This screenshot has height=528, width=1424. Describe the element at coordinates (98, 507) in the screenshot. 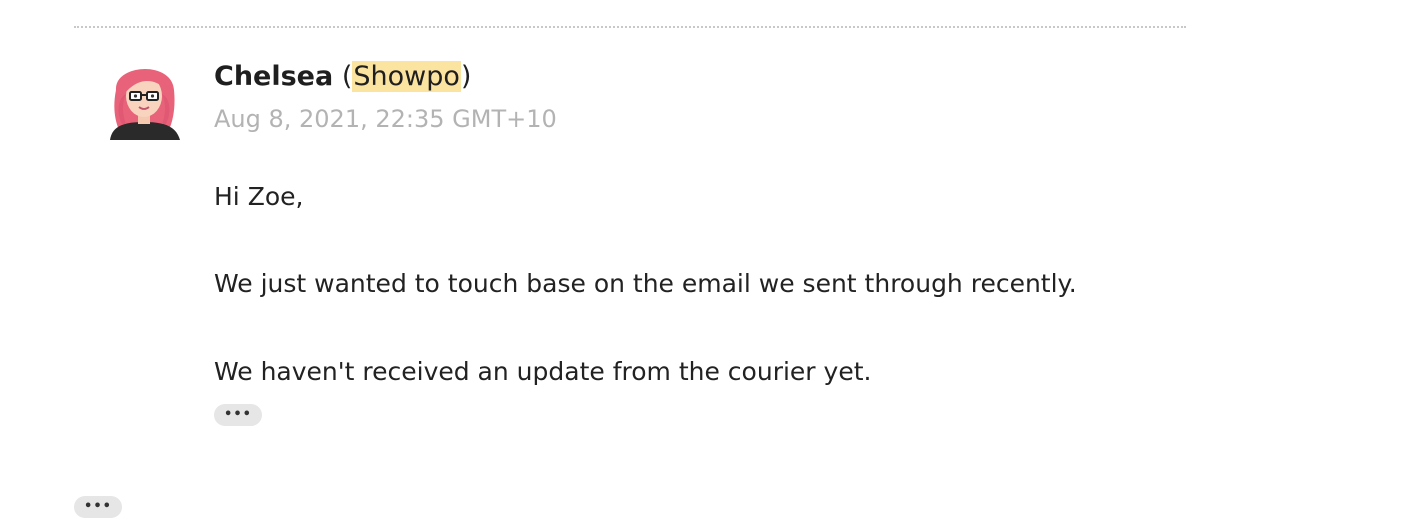

I see `show-more-messages-button: •••` at that location.